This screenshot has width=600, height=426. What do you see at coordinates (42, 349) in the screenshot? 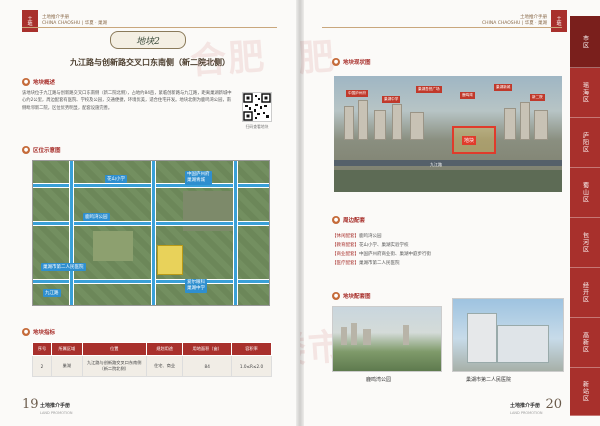
I see `table-header: 序号` at bounding box center [42, 349].